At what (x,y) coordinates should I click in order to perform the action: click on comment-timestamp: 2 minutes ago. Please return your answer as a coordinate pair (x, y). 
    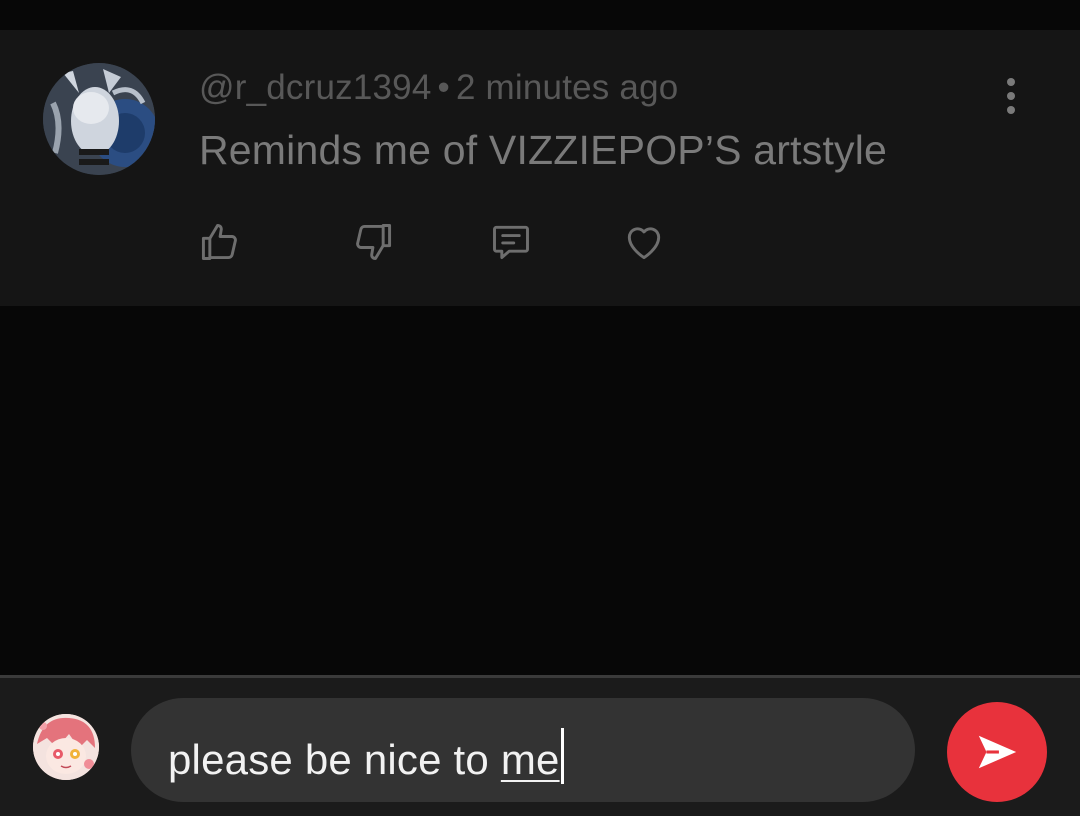
    Looking at the image, I should click on (567, 87).